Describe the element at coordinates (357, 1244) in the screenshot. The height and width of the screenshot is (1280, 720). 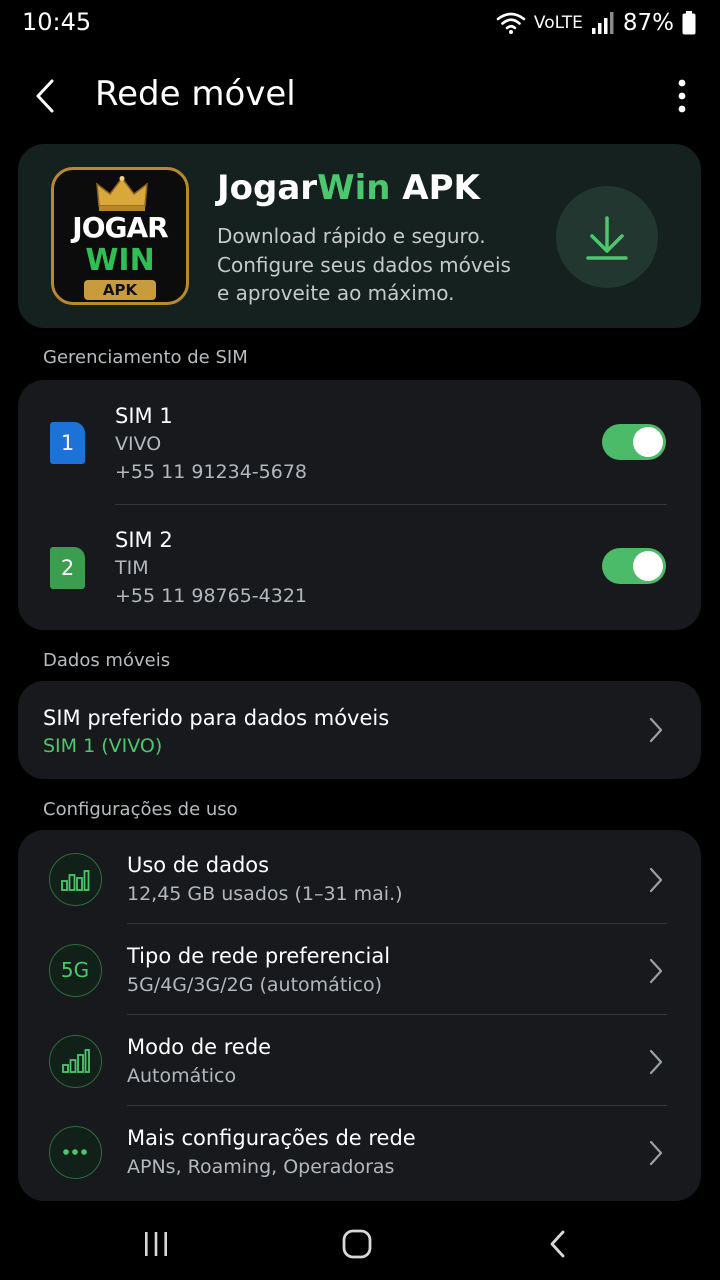
I see `home-icon` at that location.